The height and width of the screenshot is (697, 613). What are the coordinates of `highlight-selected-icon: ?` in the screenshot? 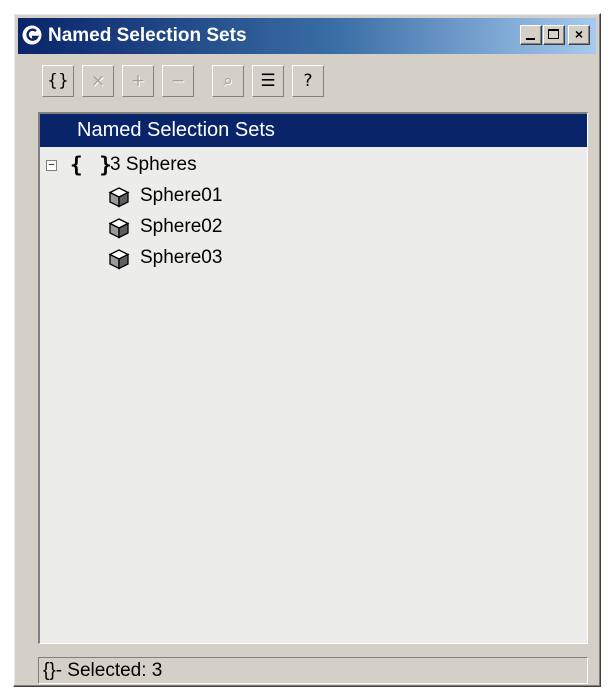 It's located at (308, 81).